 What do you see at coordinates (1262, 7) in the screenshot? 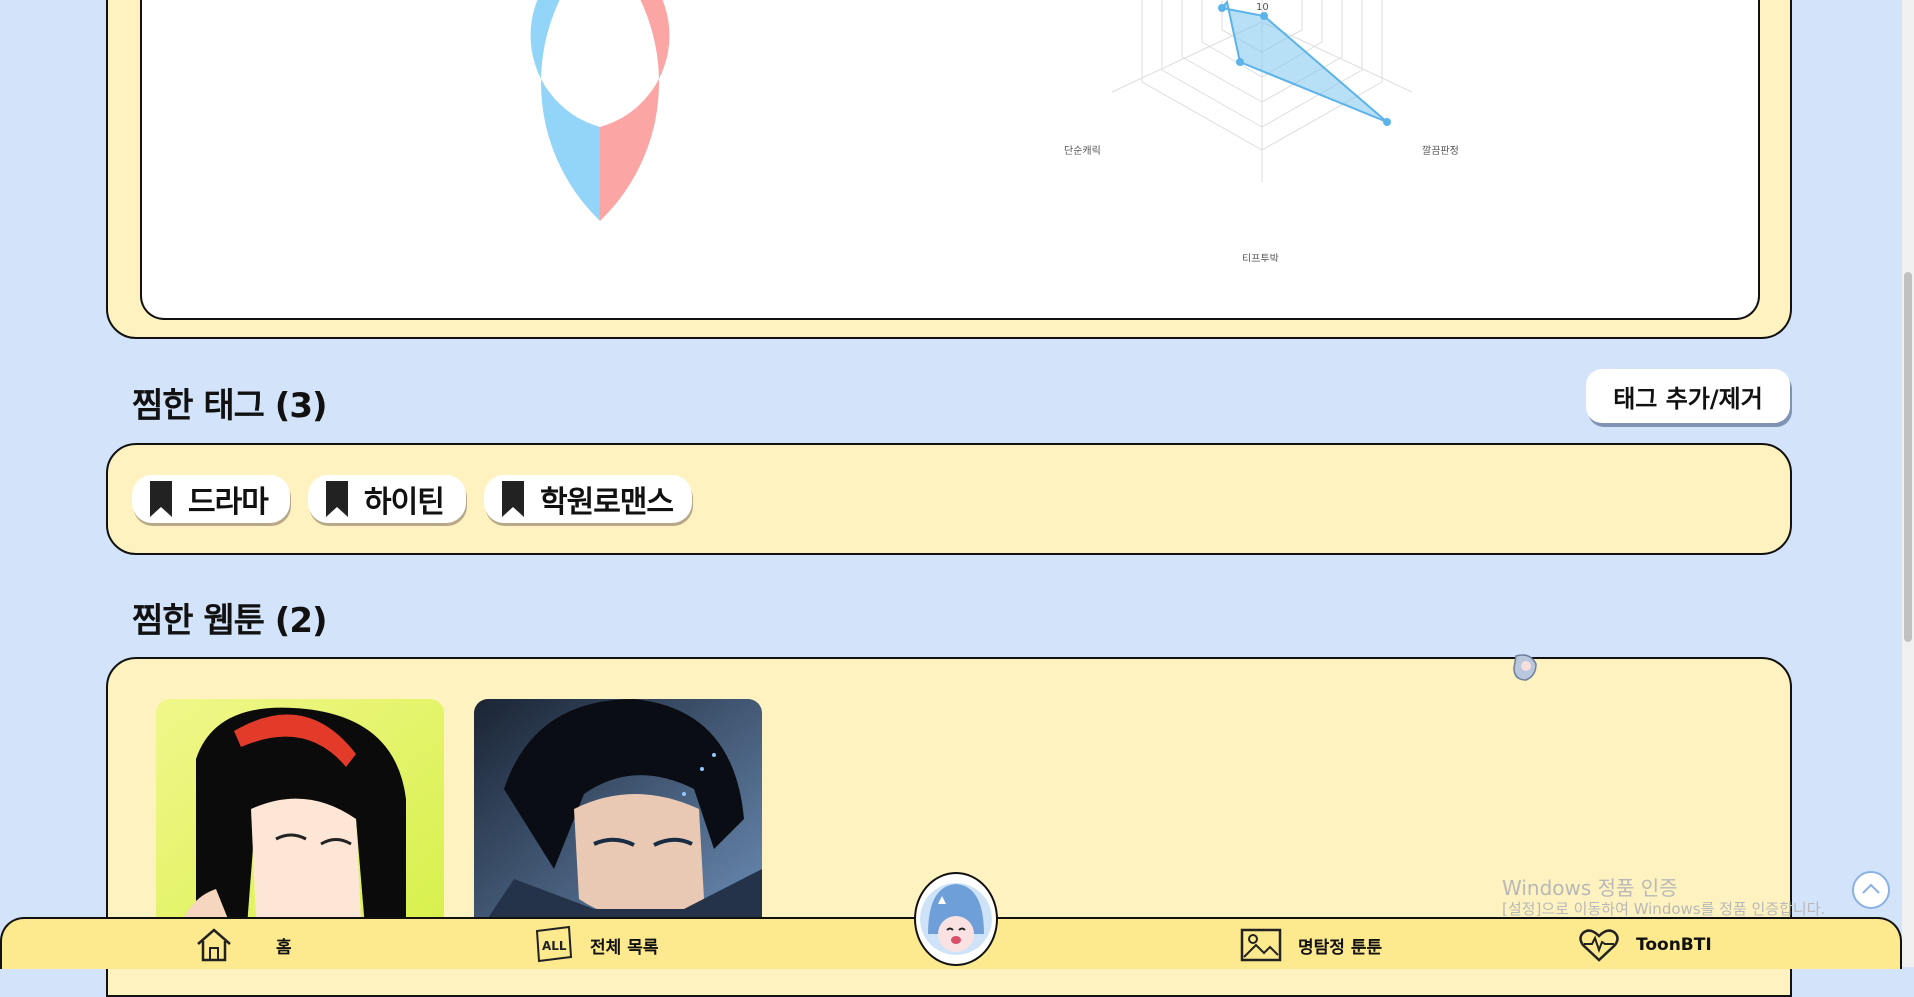
I see `radar-tick-label: 10` at bounding box center [1262, 7].